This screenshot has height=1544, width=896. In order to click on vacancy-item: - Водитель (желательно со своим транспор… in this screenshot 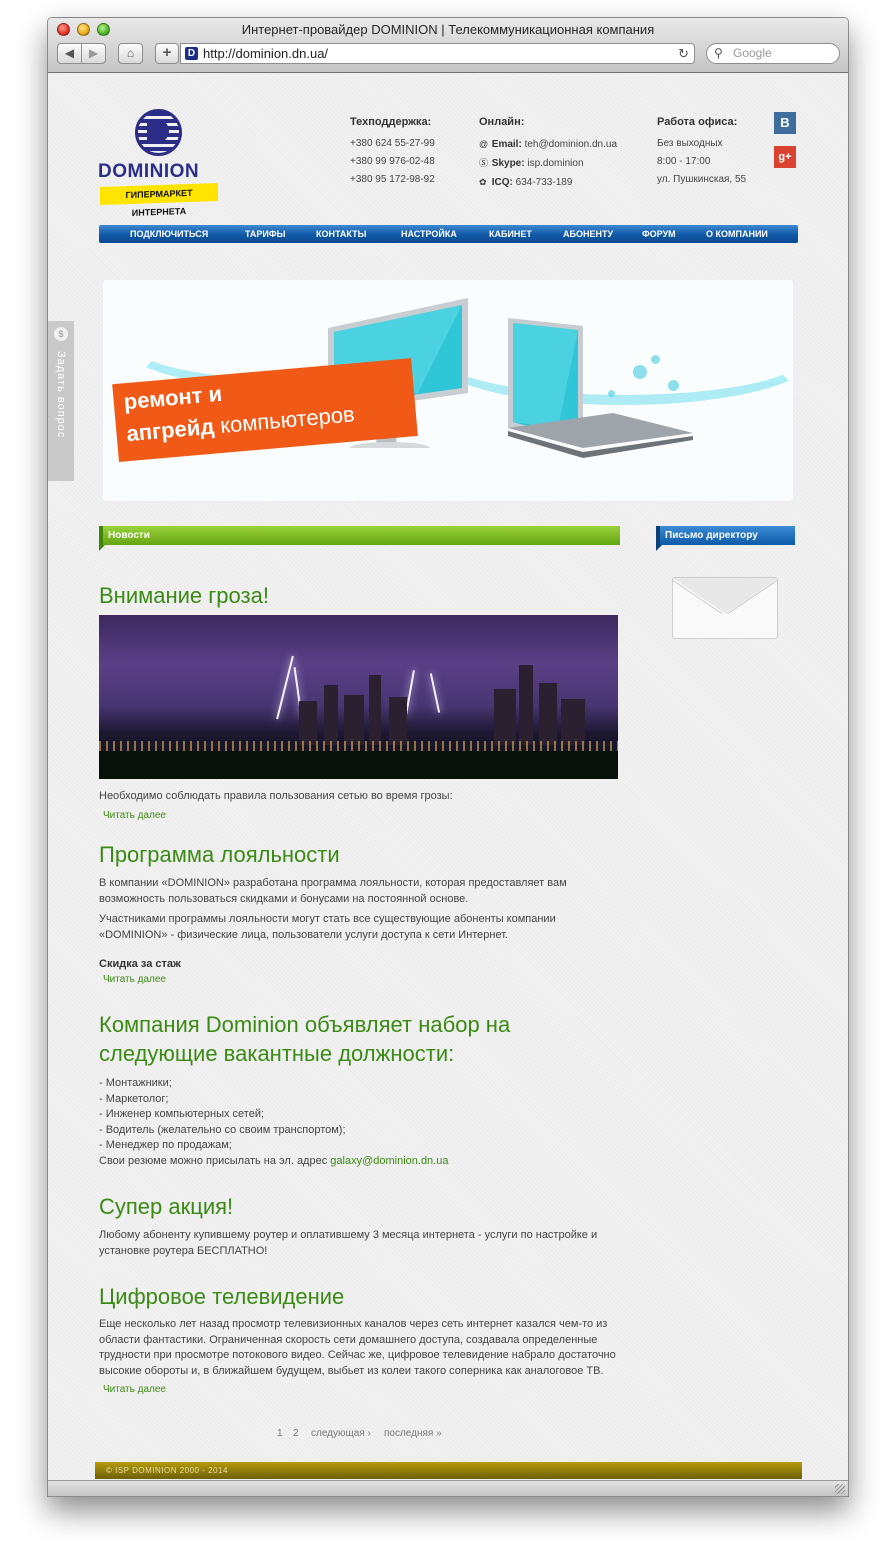, I will do `click(222, 1129)`.